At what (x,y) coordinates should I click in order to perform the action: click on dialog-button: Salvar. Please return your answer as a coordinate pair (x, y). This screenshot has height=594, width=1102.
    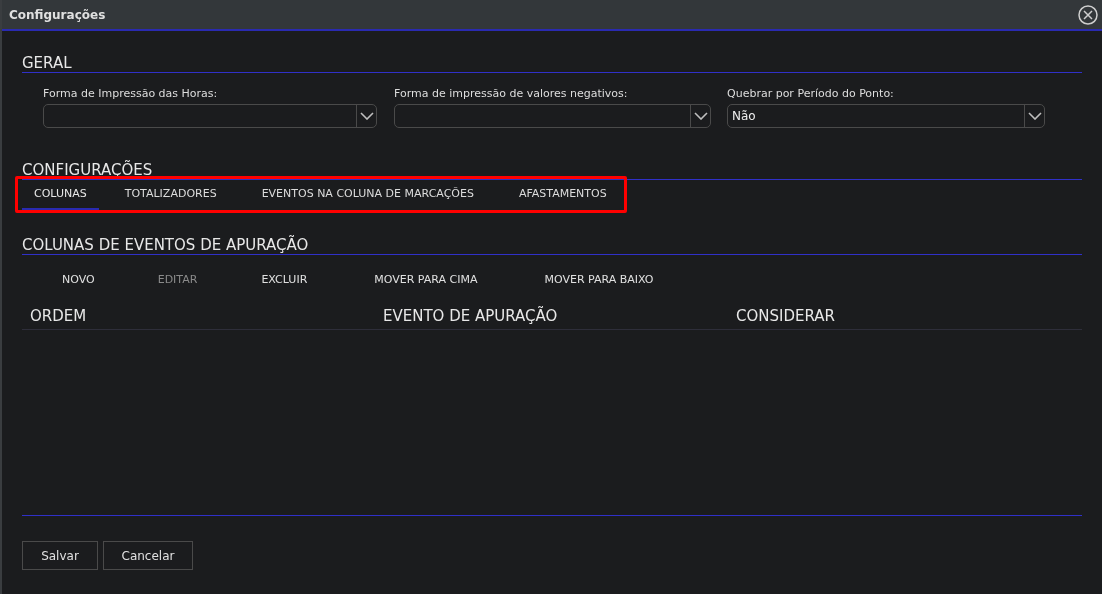
    Looking at the image, I should click on (60, 555).